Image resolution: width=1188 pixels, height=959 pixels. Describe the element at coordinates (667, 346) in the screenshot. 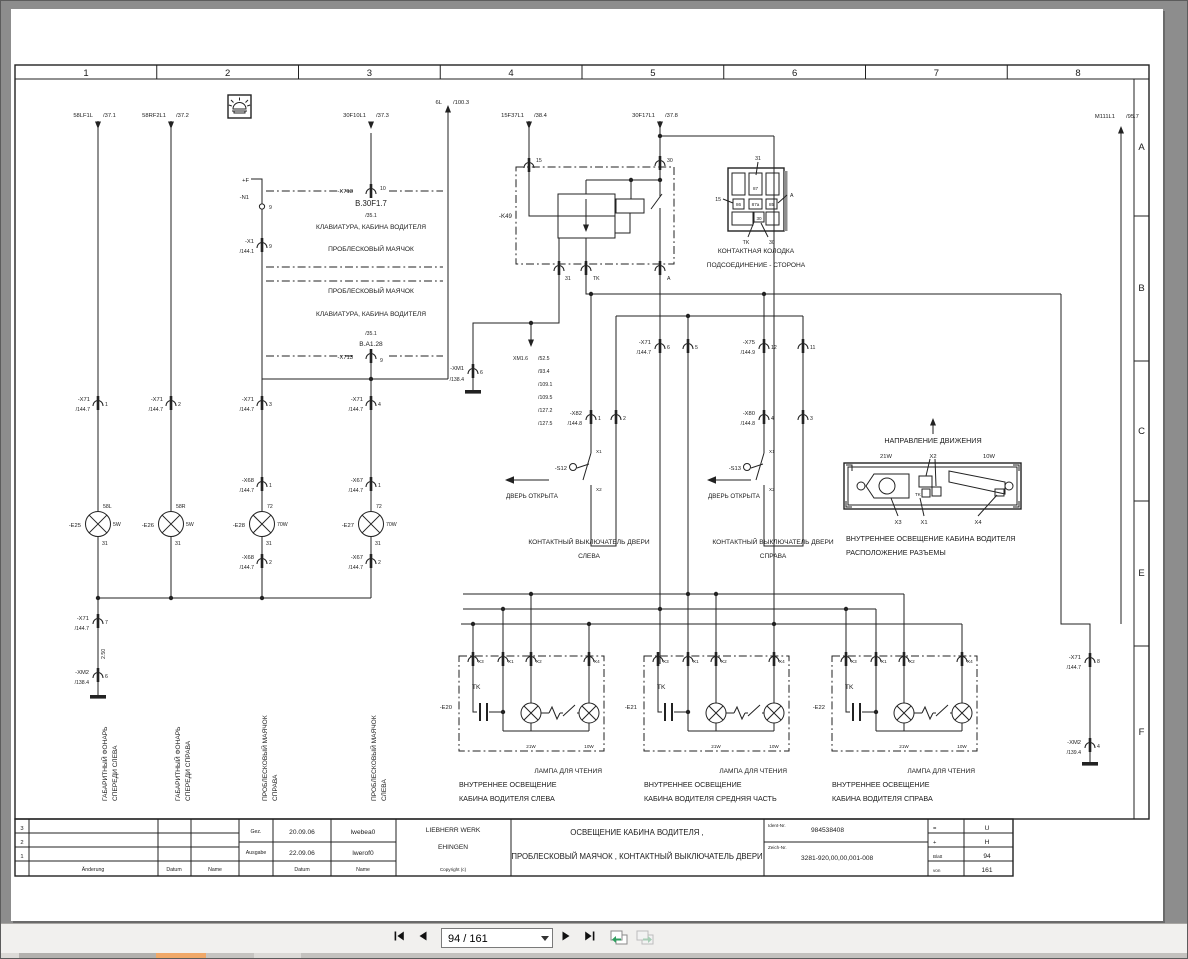

I see `mid-connectors: -X71 /144.7 6 5` at that location.